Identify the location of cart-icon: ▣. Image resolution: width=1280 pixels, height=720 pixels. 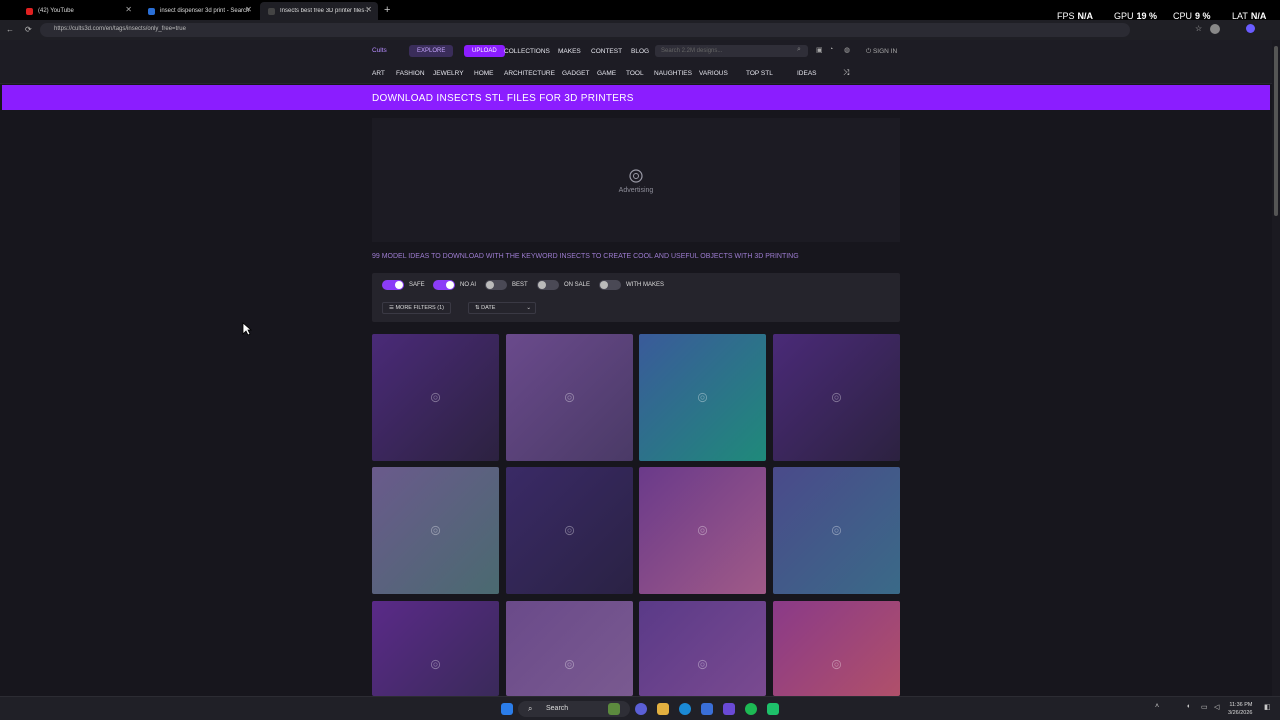
(819, 50).